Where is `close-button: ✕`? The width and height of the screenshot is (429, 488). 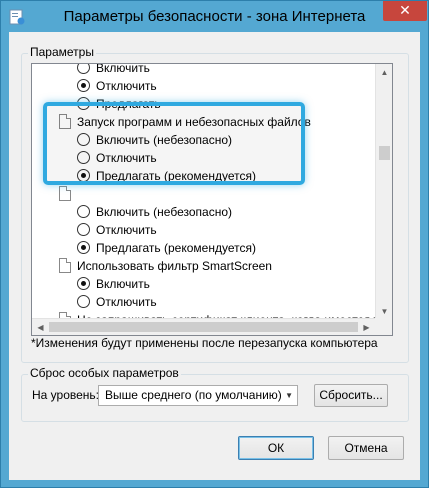 close-button: ✕ is located at coordinates (405, 11).